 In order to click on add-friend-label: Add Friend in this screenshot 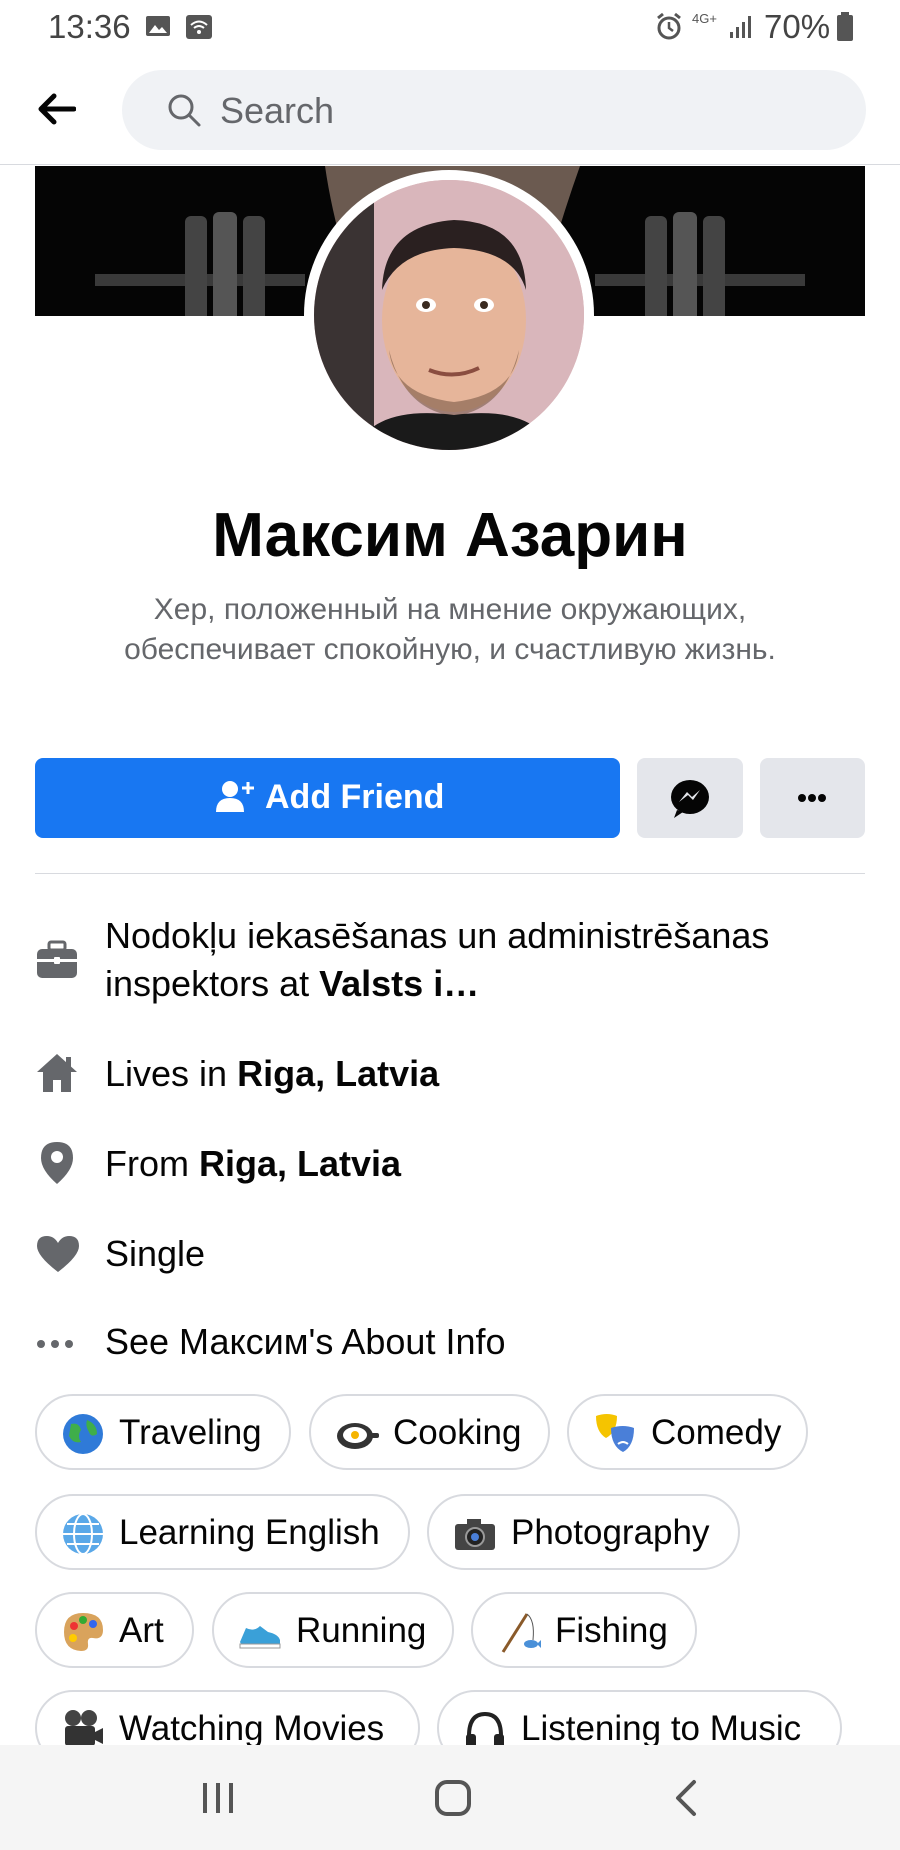, I will do `click(355, 797)`.